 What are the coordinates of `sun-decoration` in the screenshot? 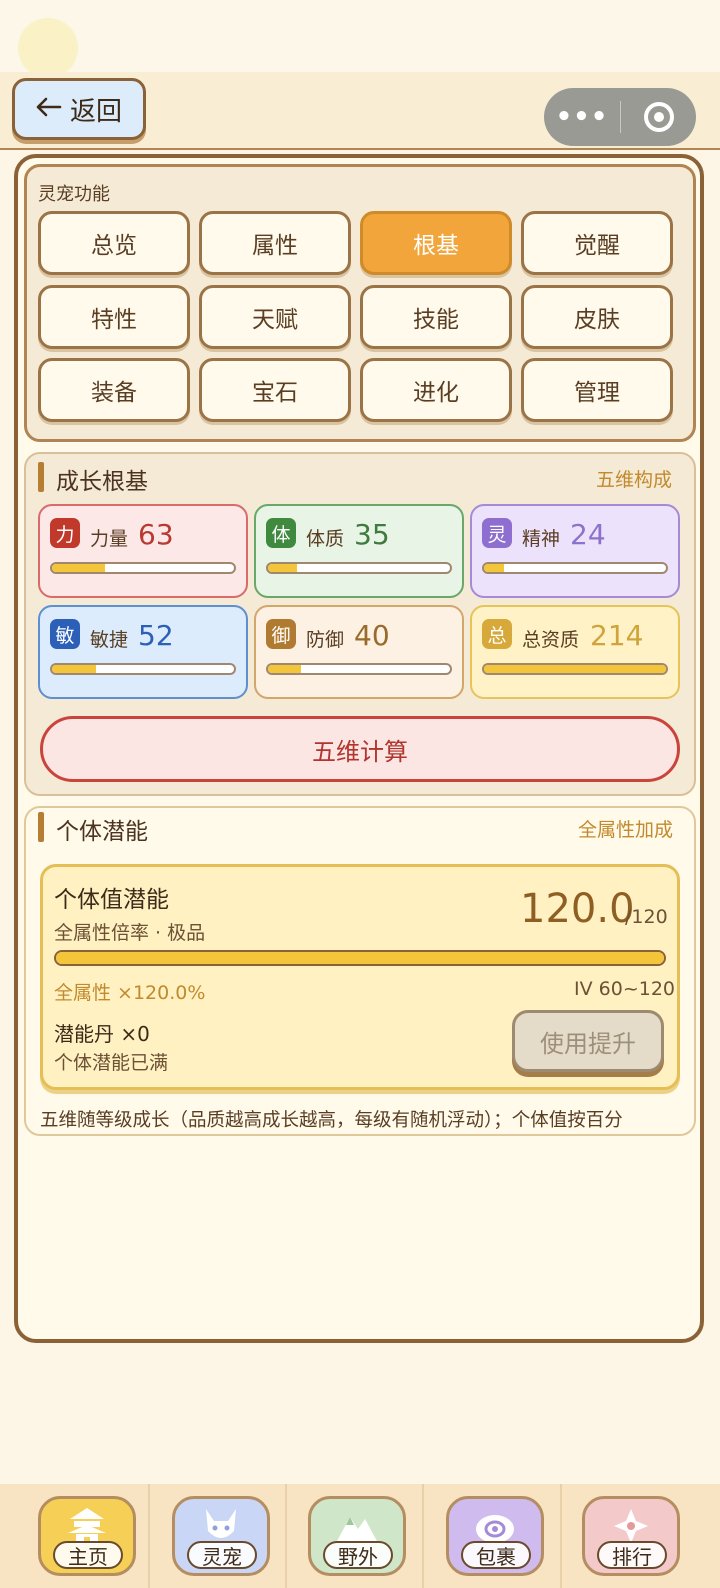 It's located at (48, 48).